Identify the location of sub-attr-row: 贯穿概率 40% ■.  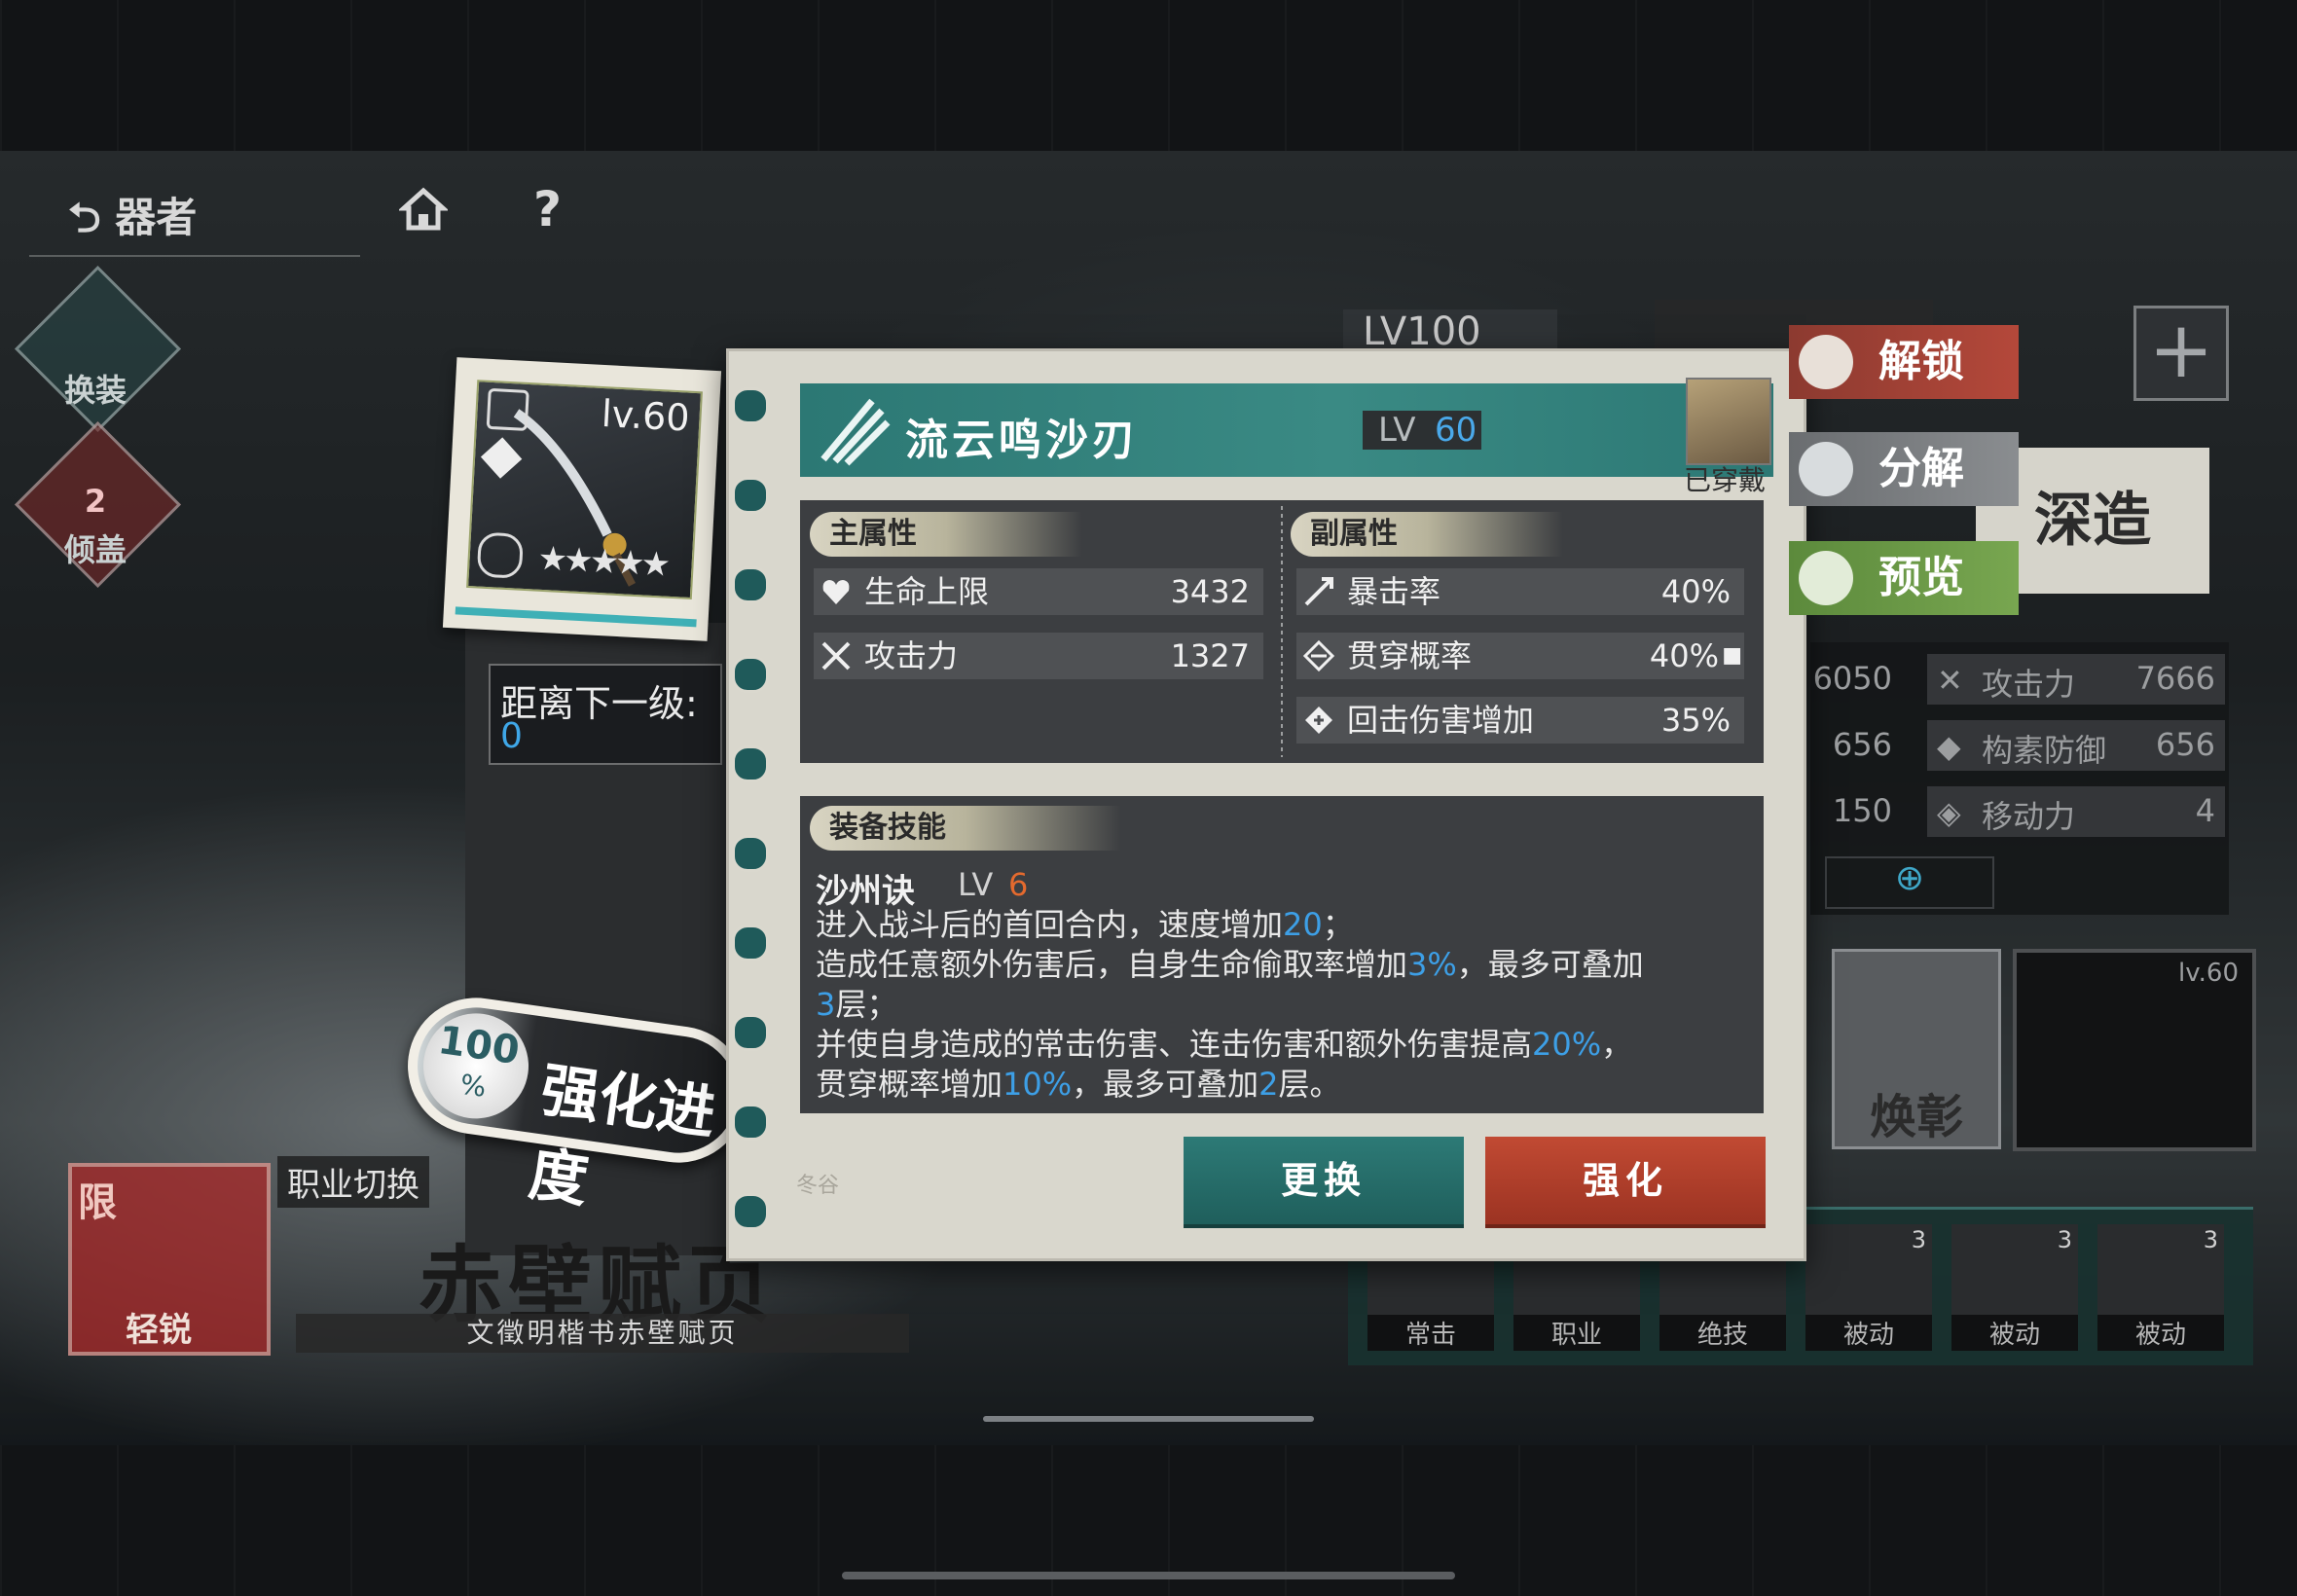
(1520, 656).